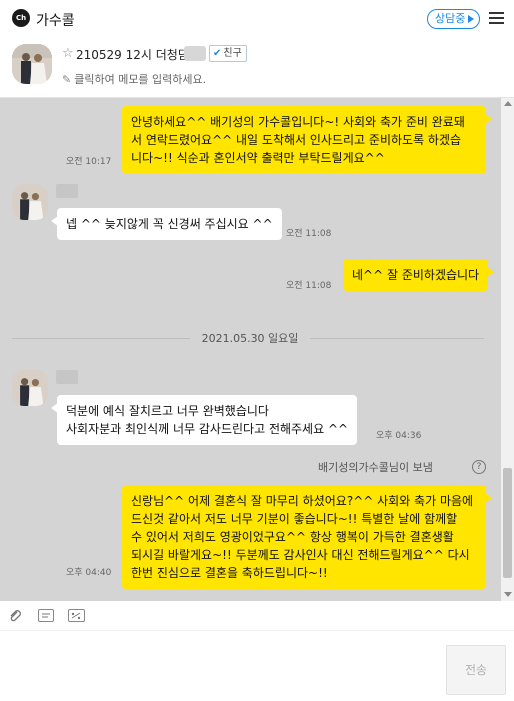 The width and height of the screenshot is (514, 701). What do you see at coordinates (416, 275) in the screenshot?
I see `message-line: 네^^ 잘 준비하겠습니다` at bounding box center [416, 275].